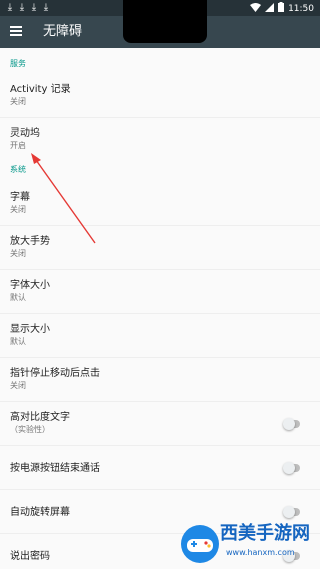  What do you see at coordinates (63, 31) in the screenshot?
I see `page-title: 无障碍` at bounding box center [63, 31].